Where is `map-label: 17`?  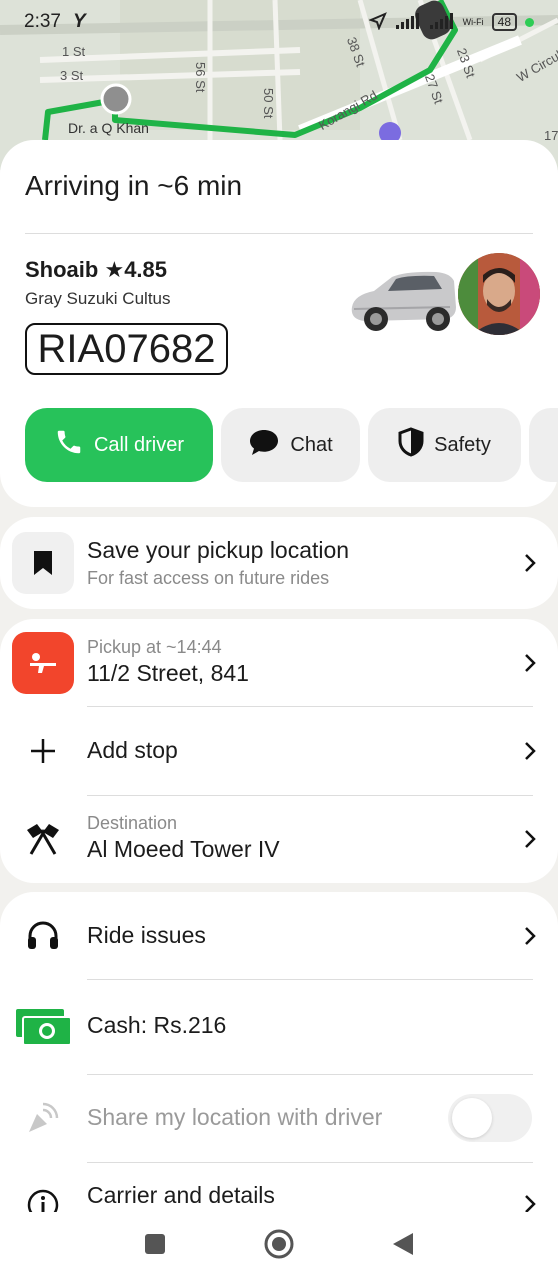 map-label: 17 is located at coordinates (551, 135).